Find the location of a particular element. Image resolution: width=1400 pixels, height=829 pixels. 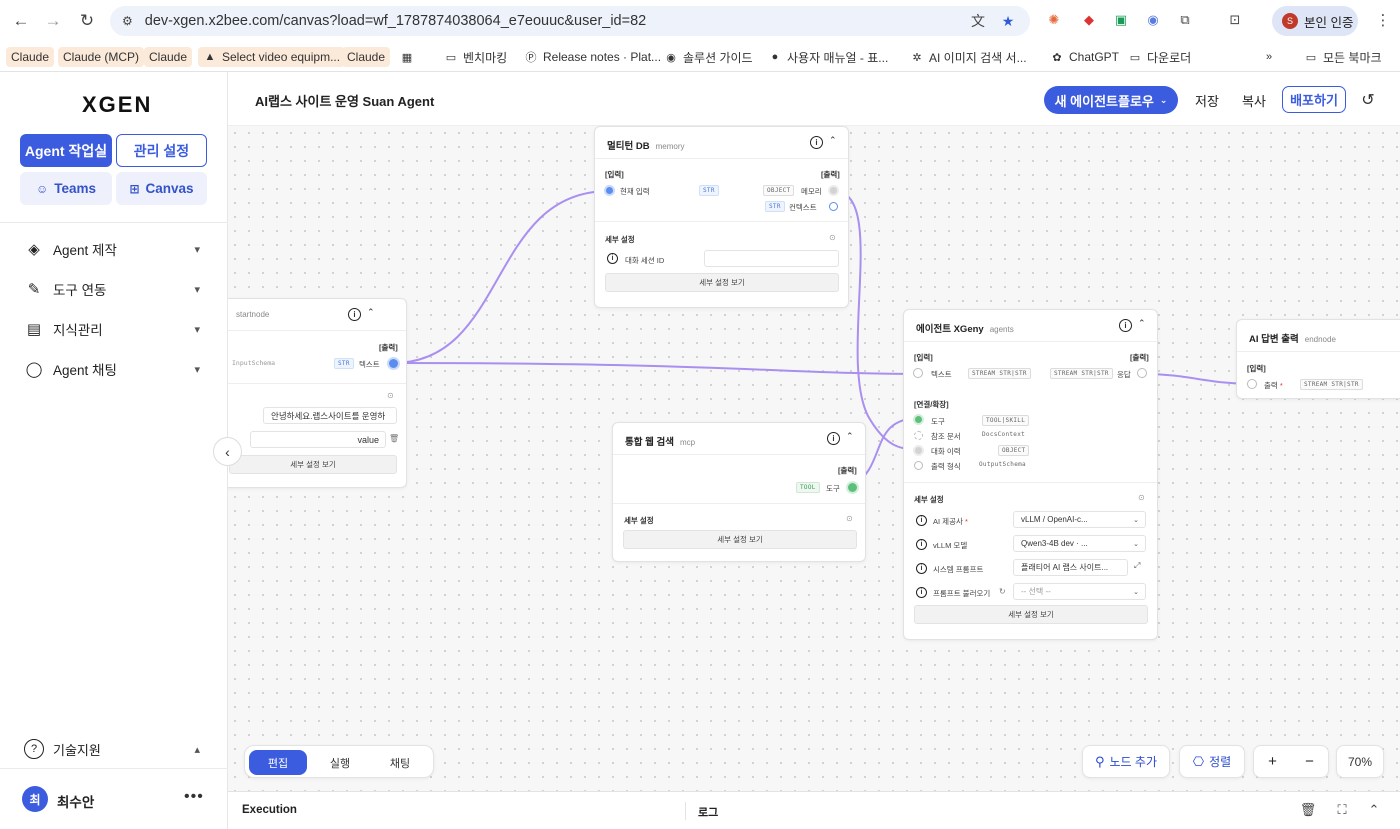

new-agentflow-button: 새 에이전트플로우 ⌄ is located at coordinates (1111, 100).